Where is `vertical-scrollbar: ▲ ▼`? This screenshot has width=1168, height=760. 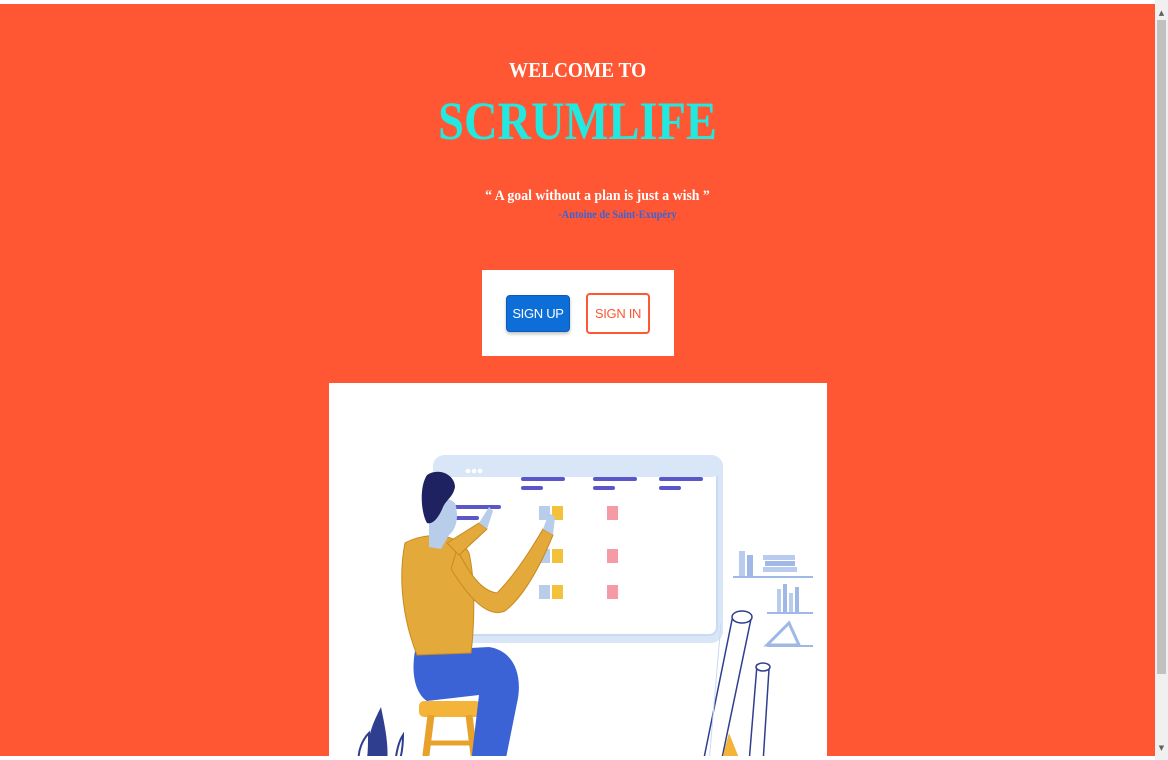
vertical-scrollbar: ▲ ▼ is located at coordinates (1161, 380).